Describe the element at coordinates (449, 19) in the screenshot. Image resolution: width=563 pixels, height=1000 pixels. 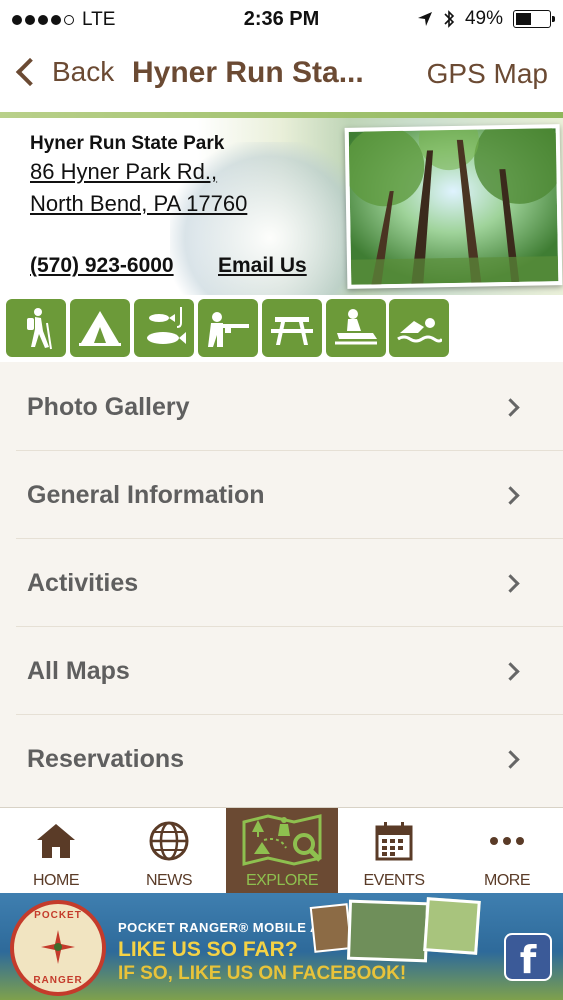
I see `bluetooth-icon` at that location.